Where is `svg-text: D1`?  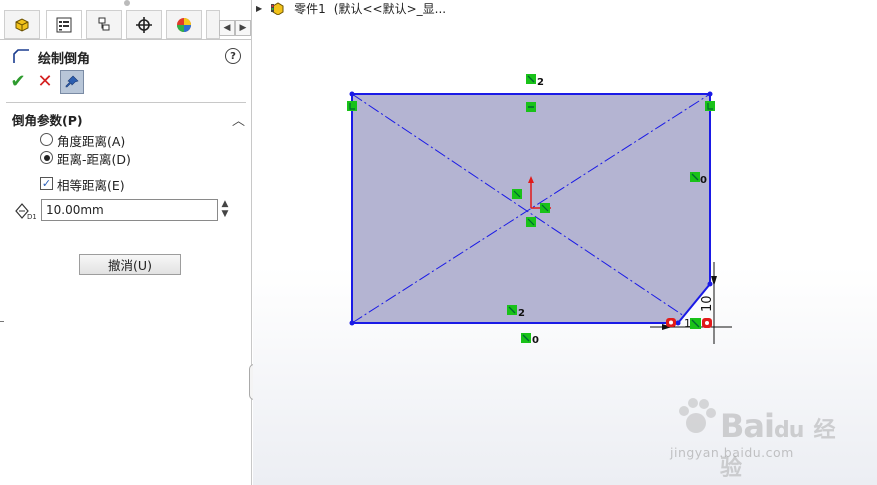 svg-text: D1 is located at coordinates (31, 217).